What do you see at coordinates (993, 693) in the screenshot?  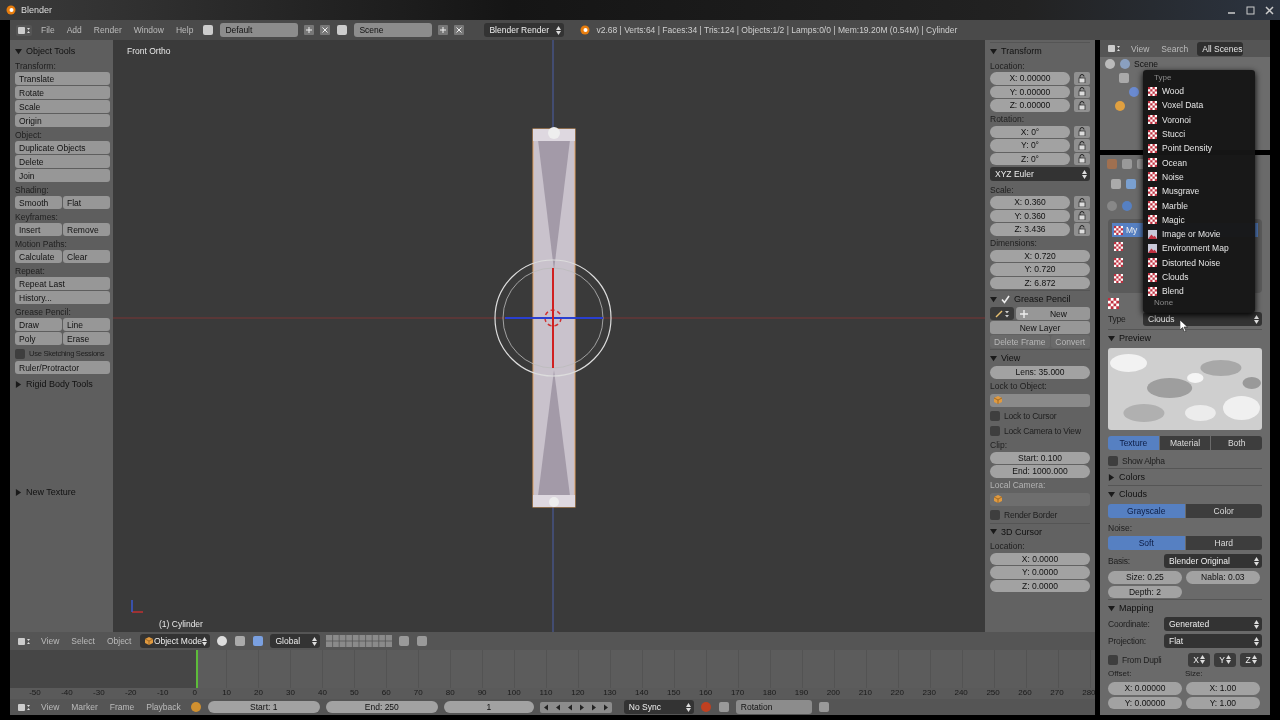 I see `frame-number: 250` at bounding box center [993, 693].